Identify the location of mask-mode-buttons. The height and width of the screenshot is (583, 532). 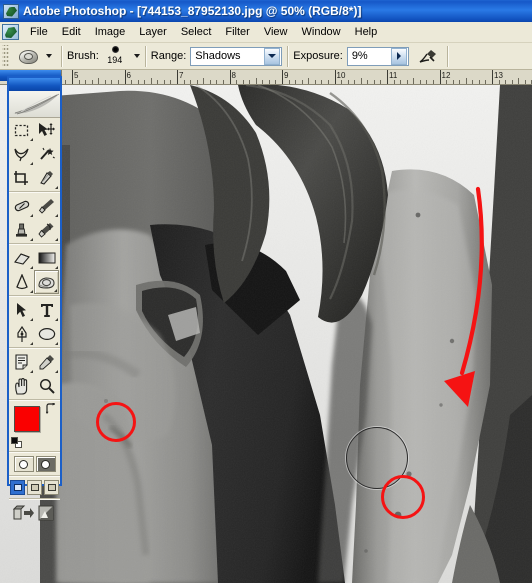
(34, 464).